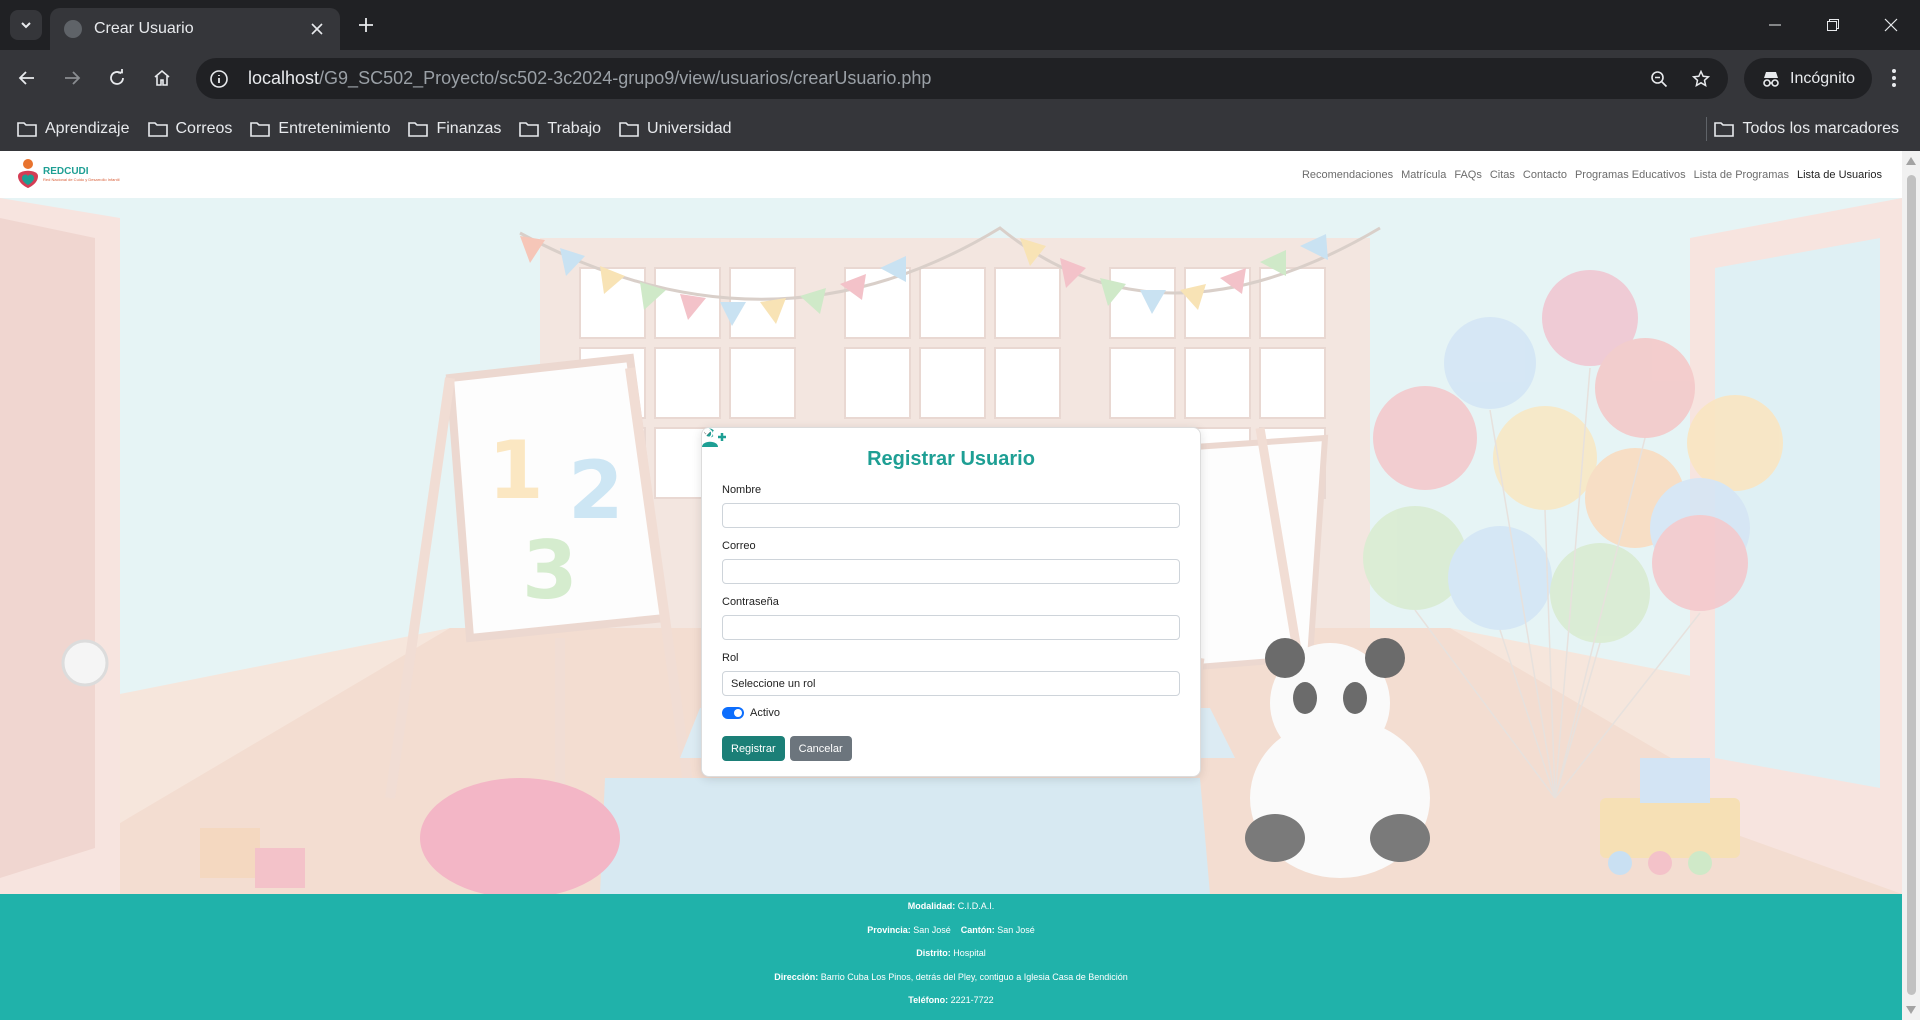 This screenshot has width=1920, height=1020. What do you see at coordinates (317, 29) in the screenshot?
I see `tab-close-button` at bounding box center [317, 29].